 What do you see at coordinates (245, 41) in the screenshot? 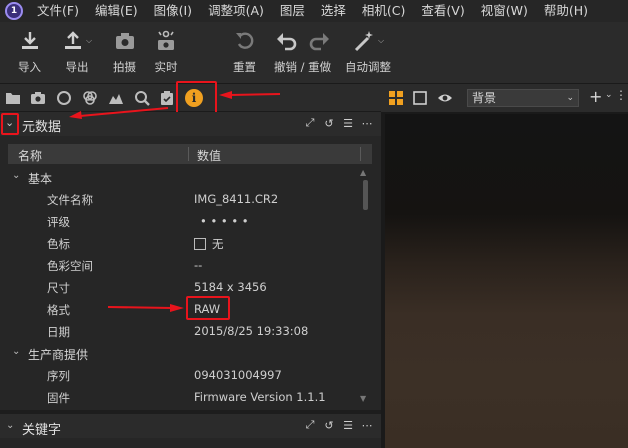
I see `reset-icon` at bounding box center [245, 41].